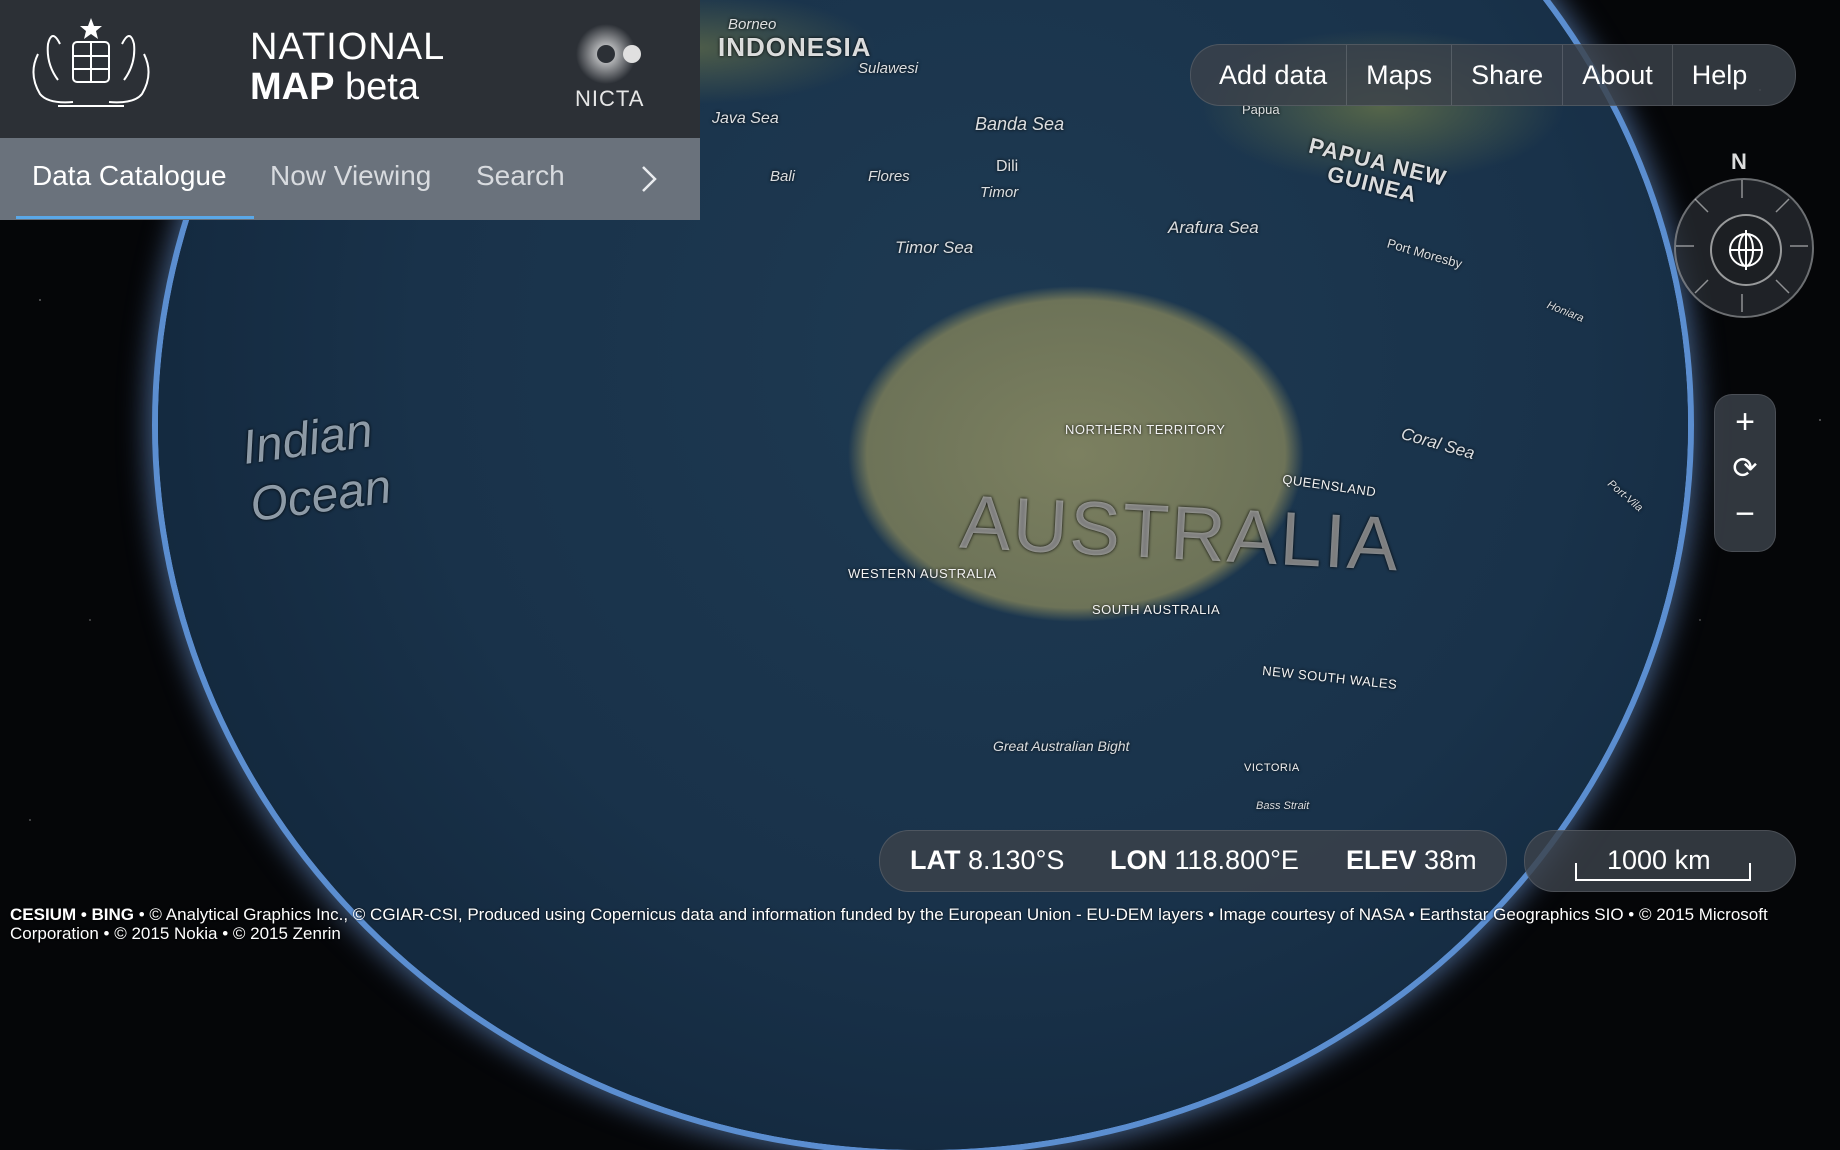 Image resolution: width=1840 pixels, height=1150 pixels. What do you see at coordinates (1398, 75) in the screenshot?
I see `maps-button: Maps` at bounding box center [1398, 75].